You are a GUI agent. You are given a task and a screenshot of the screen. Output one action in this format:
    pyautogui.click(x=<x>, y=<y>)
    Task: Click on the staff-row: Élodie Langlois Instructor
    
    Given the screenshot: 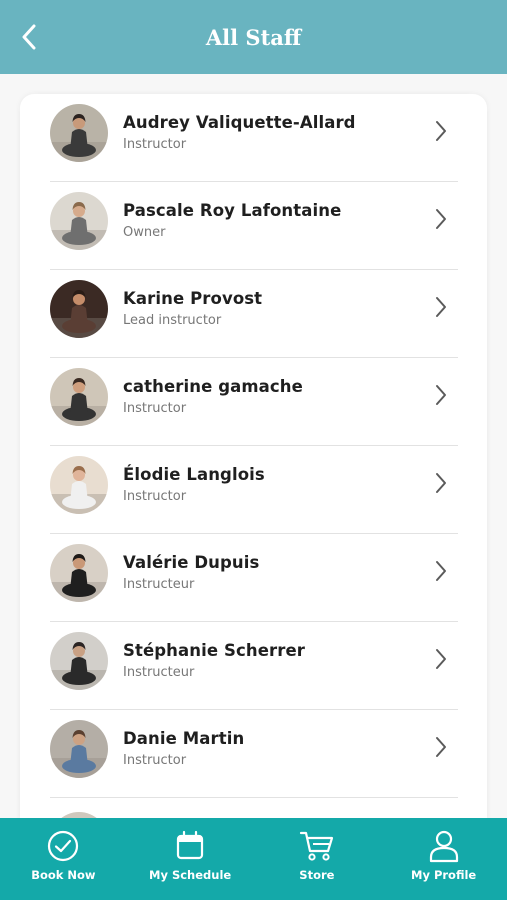 What is the action you would take?
    pyautogui.click(x=254, y=490)
    